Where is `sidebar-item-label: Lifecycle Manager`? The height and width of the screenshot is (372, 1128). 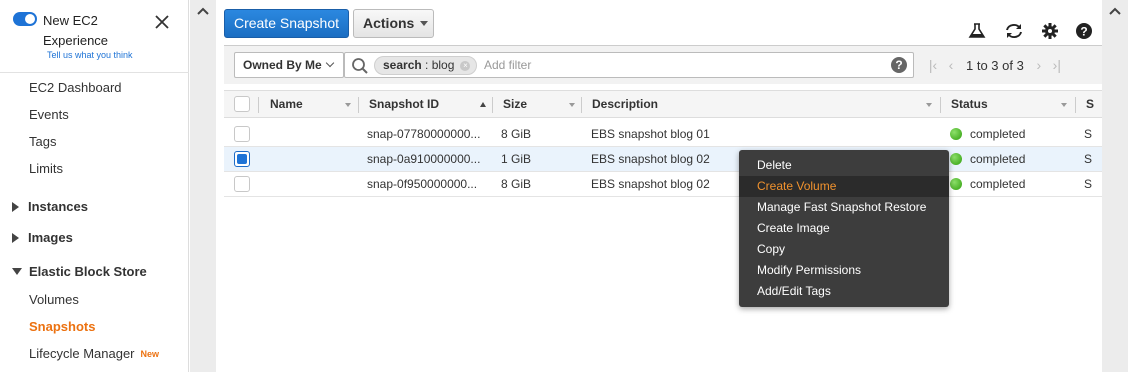
sidebar-item-label: Lifecycle Manager is located at coordinates (82, 353).